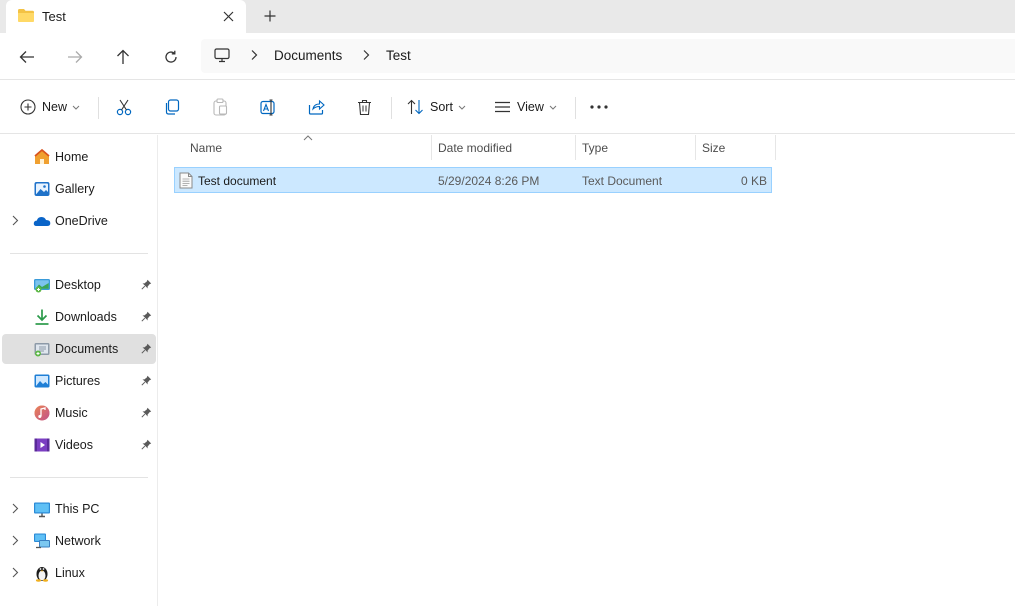  Describe the element at coordinates (42, 574) in the screenshot. I see `linux-penguin-icon` at that location.